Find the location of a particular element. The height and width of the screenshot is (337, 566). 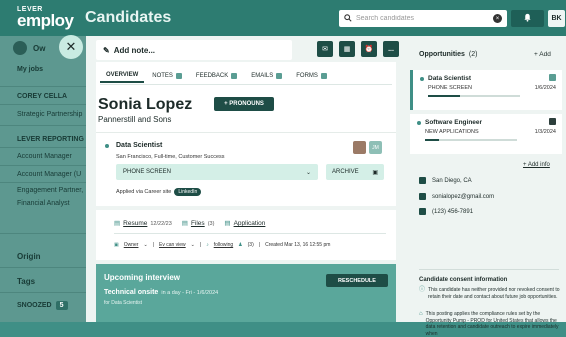

sidebar-group-corey-cella: COREY CELLA is located at coordinates (42, 96).